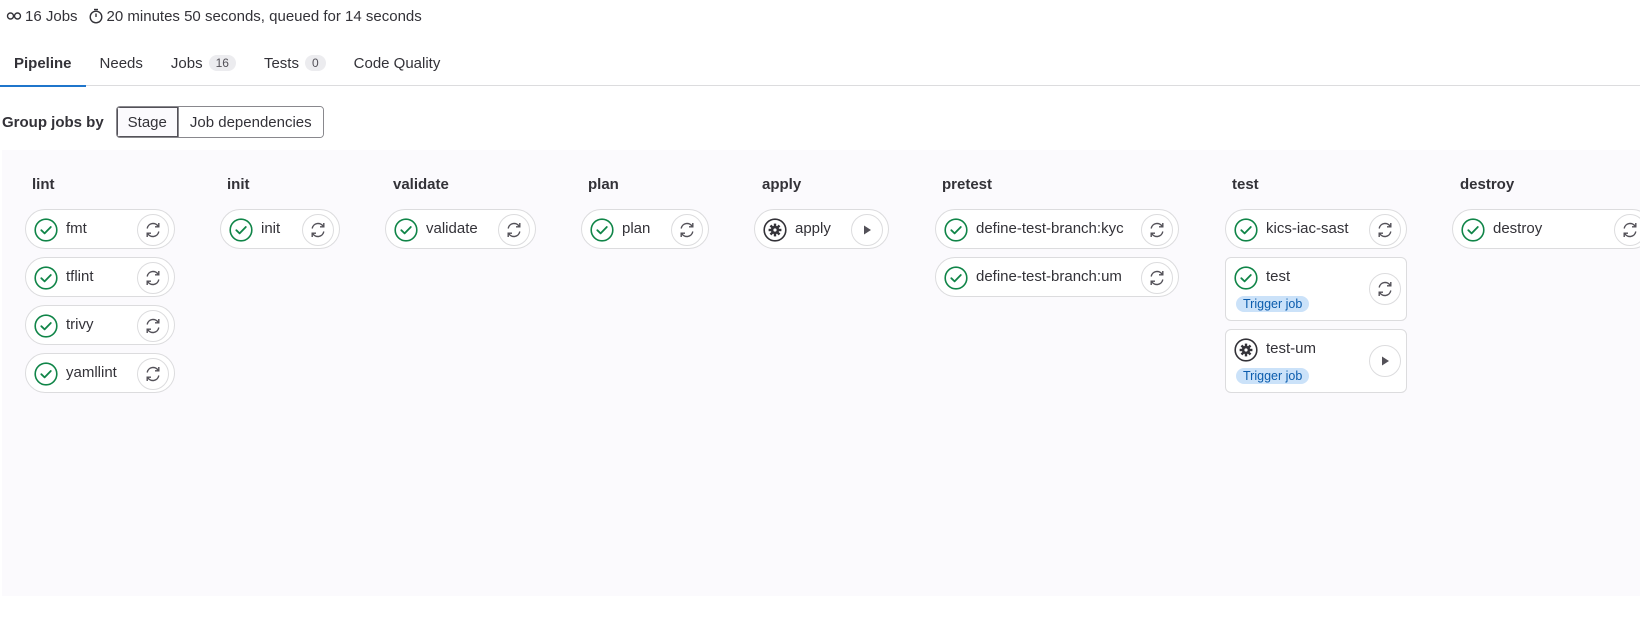  What do you see at coordinates (80, 324) in the screenshot?
I see `job-name: trivy` at bounding box center [80, 324].